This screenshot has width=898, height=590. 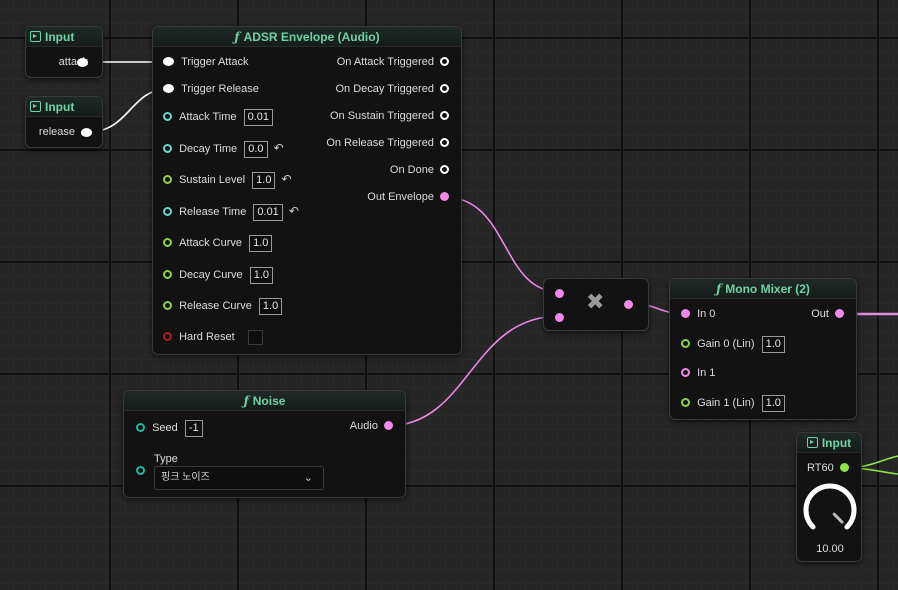 I want to click on noise-audio-pin, so click(x=388, y=425).